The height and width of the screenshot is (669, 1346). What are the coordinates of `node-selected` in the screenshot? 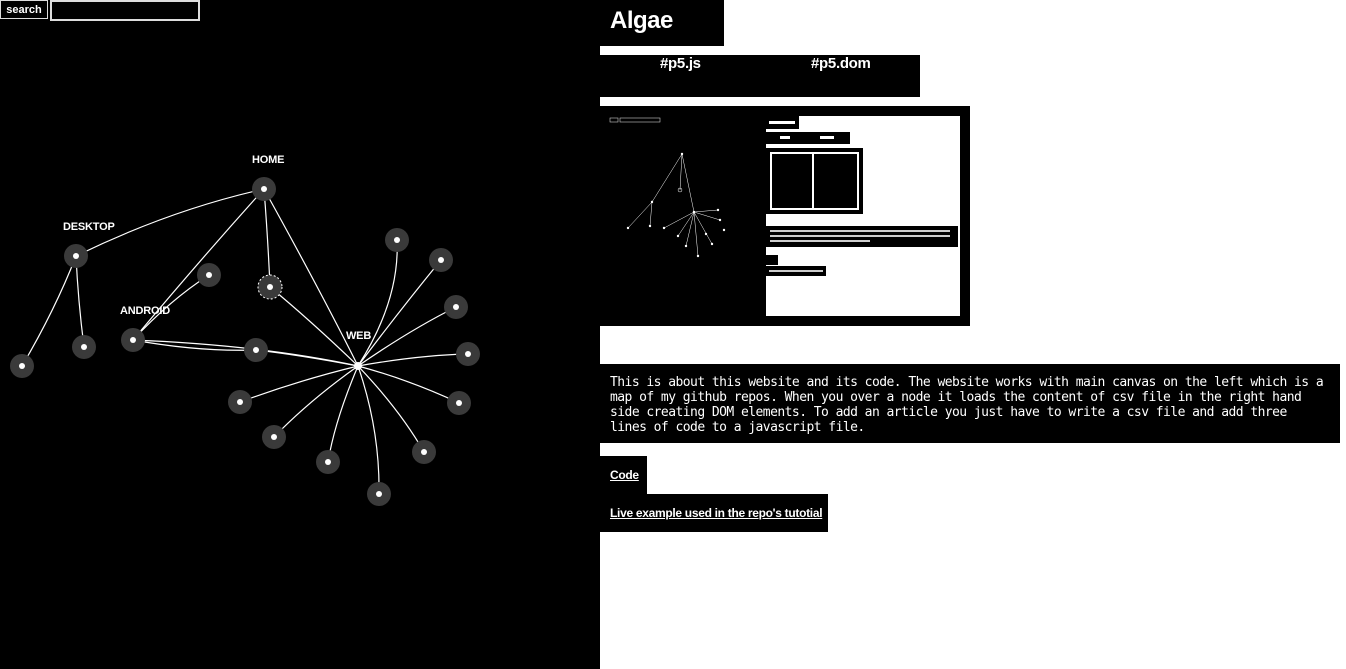 It's located at (270, 287).